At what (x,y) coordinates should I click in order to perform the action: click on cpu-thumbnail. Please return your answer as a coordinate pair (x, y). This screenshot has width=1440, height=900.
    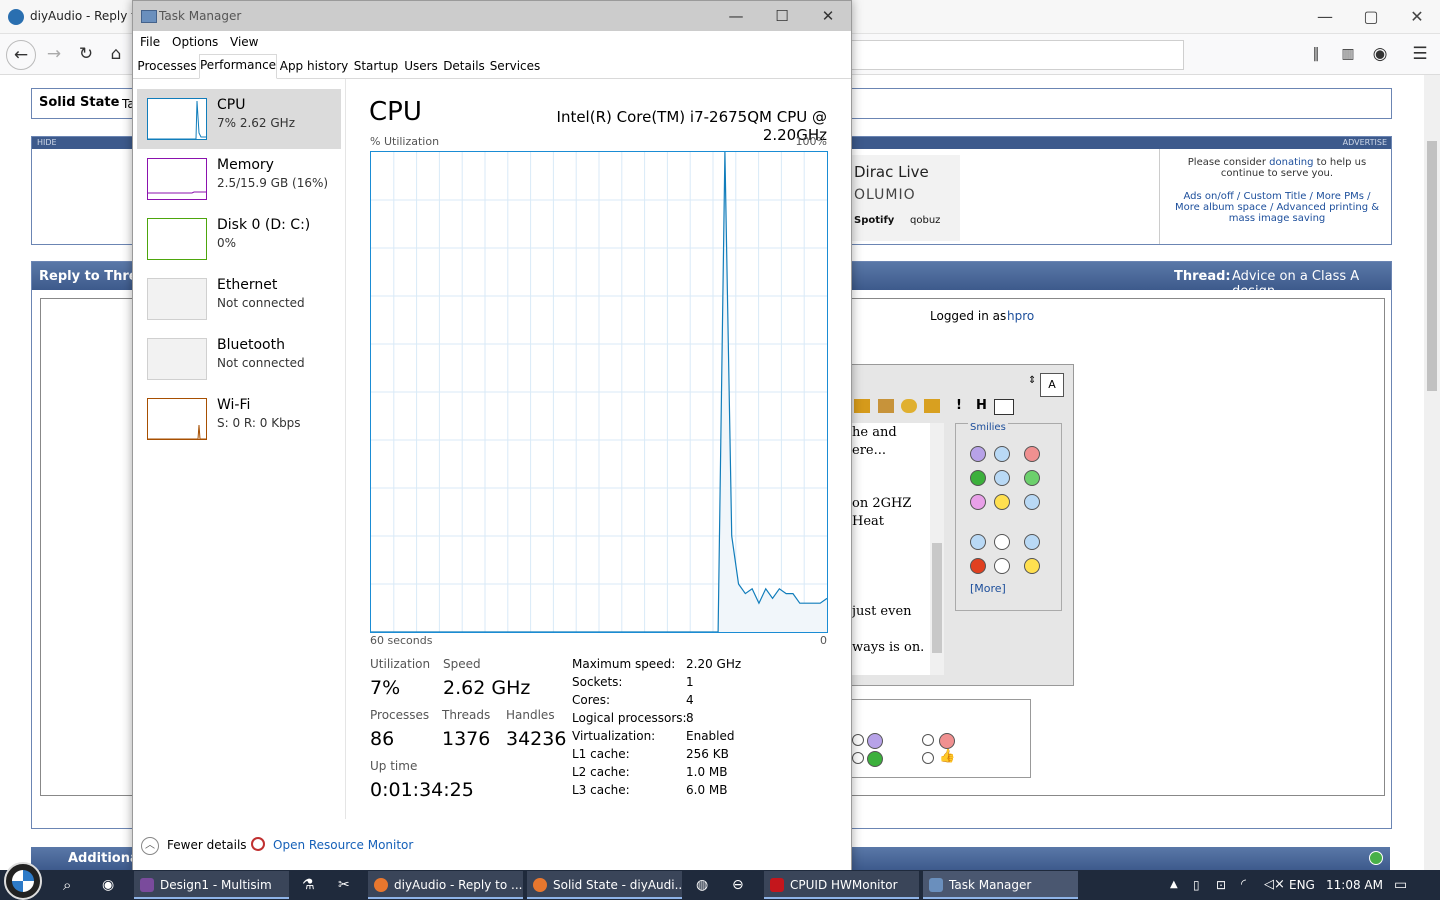
    Looking at the image, I should click on (177, 119).